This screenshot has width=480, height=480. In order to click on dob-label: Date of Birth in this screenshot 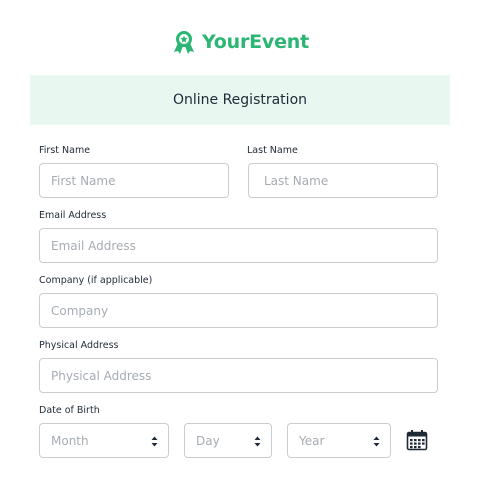, I will do `click(69, 410)`.